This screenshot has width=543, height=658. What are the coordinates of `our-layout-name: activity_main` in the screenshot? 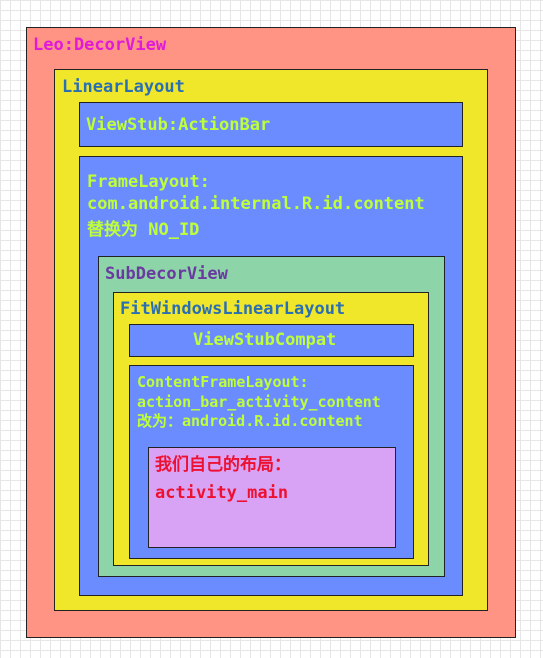 It's located at (222, 493).